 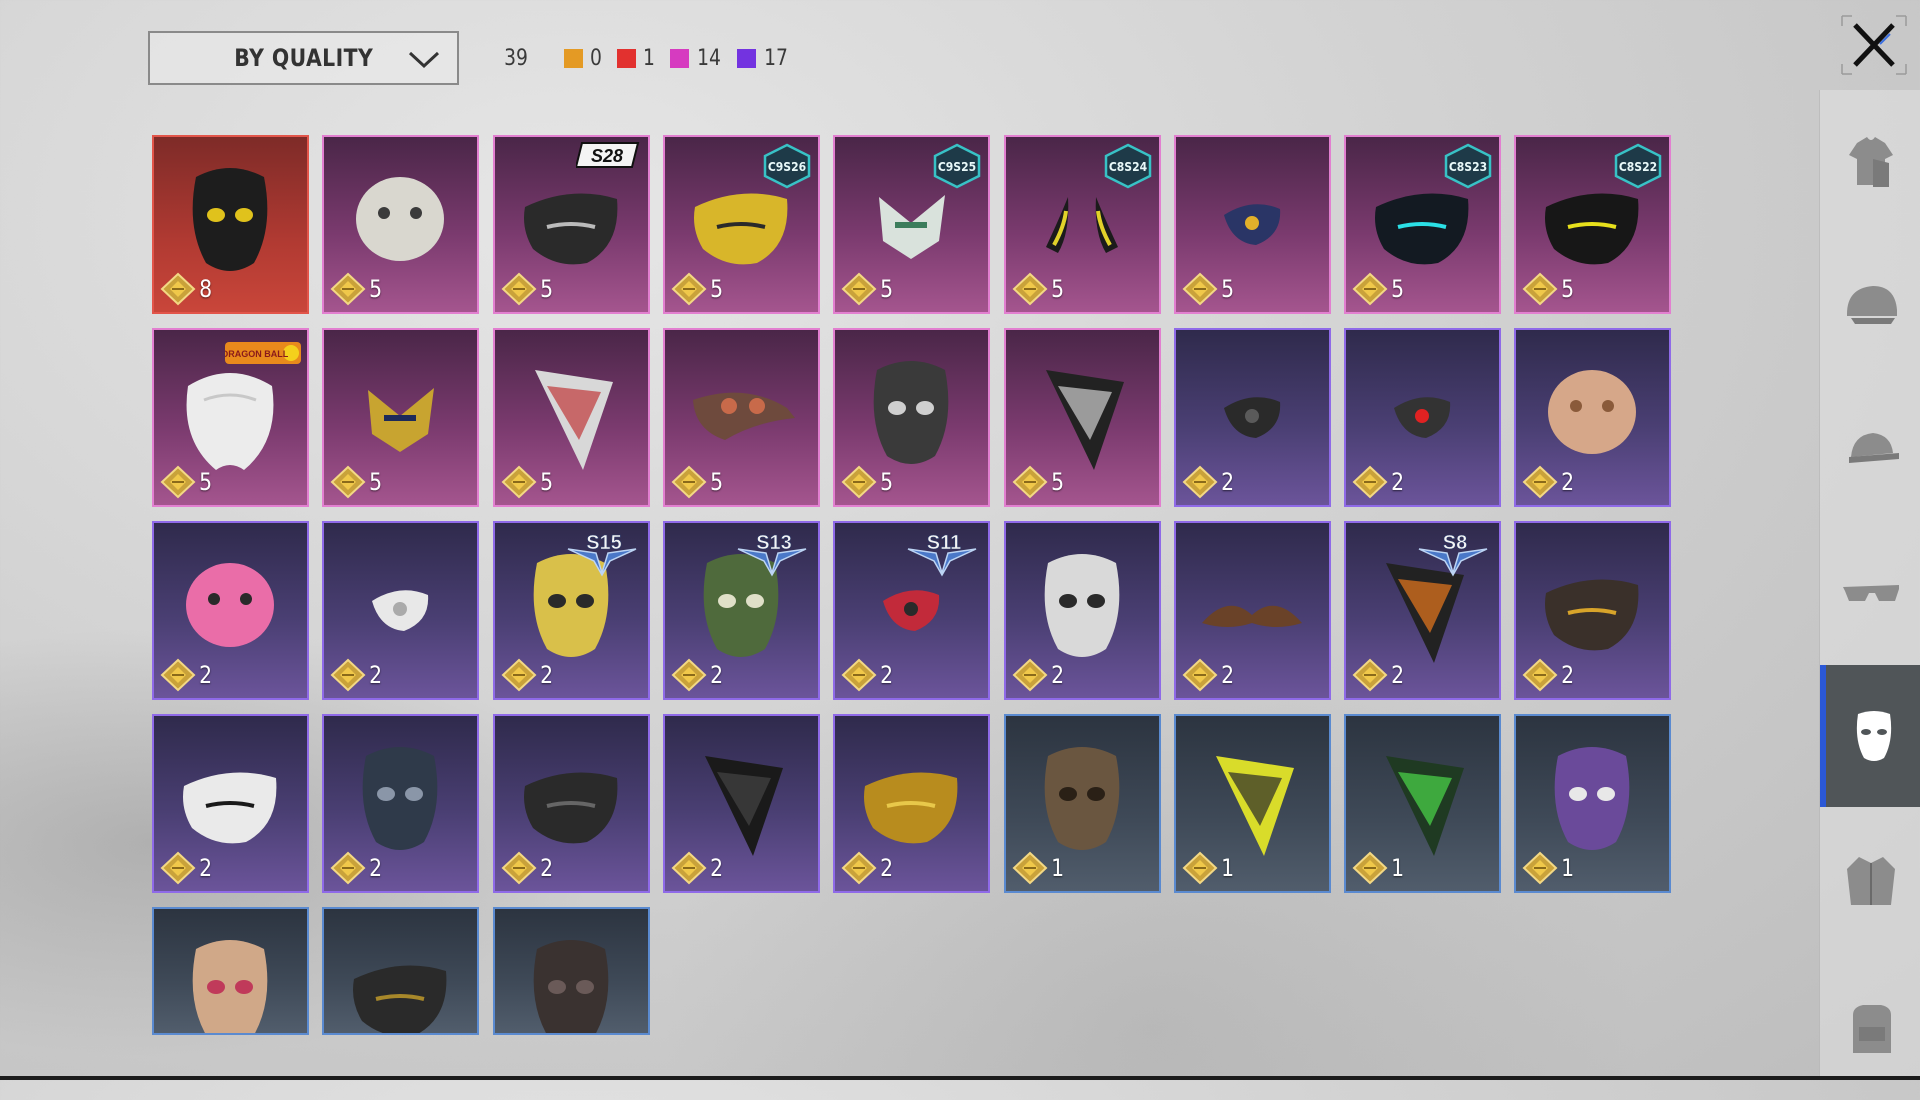 What do you see at coordinates (741, 224) in the screenshot?
I see `item-card: C9S26 5` at bounding box center [741, 224].